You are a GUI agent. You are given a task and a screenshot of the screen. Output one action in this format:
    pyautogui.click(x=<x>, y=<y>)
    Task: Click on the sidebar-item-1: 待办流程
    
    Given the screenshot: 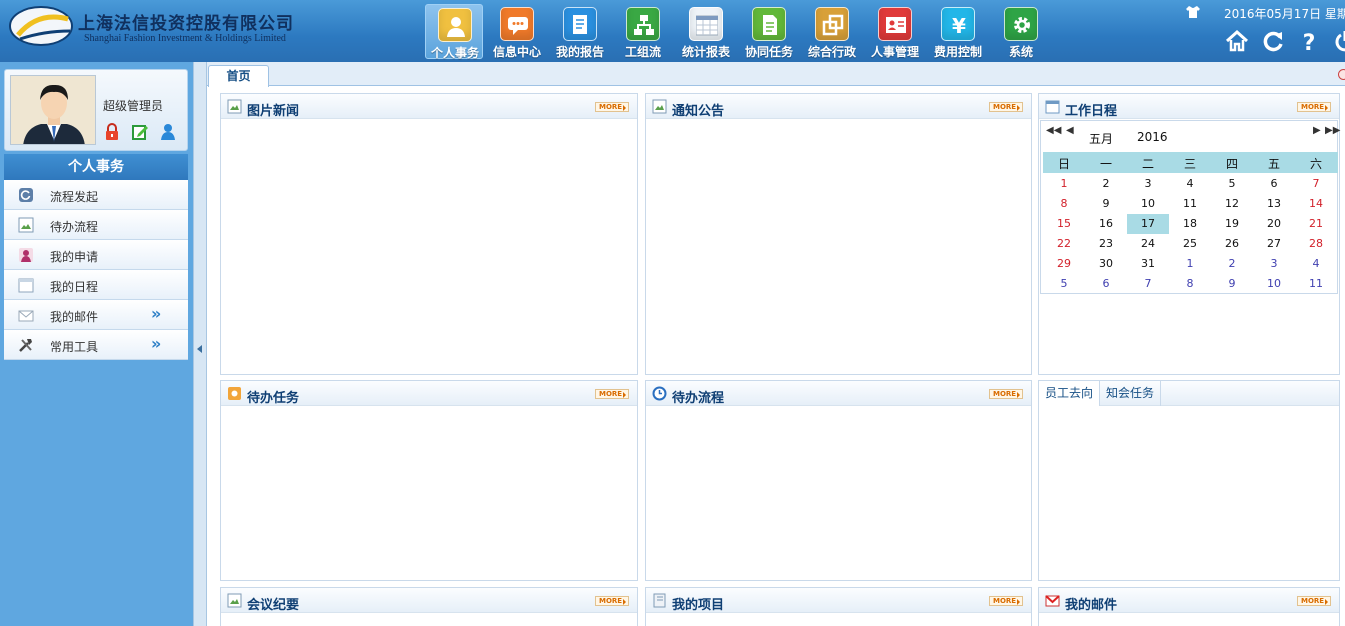 What is the action you would take?
    pyautogui.click(x=96, y=225)
    